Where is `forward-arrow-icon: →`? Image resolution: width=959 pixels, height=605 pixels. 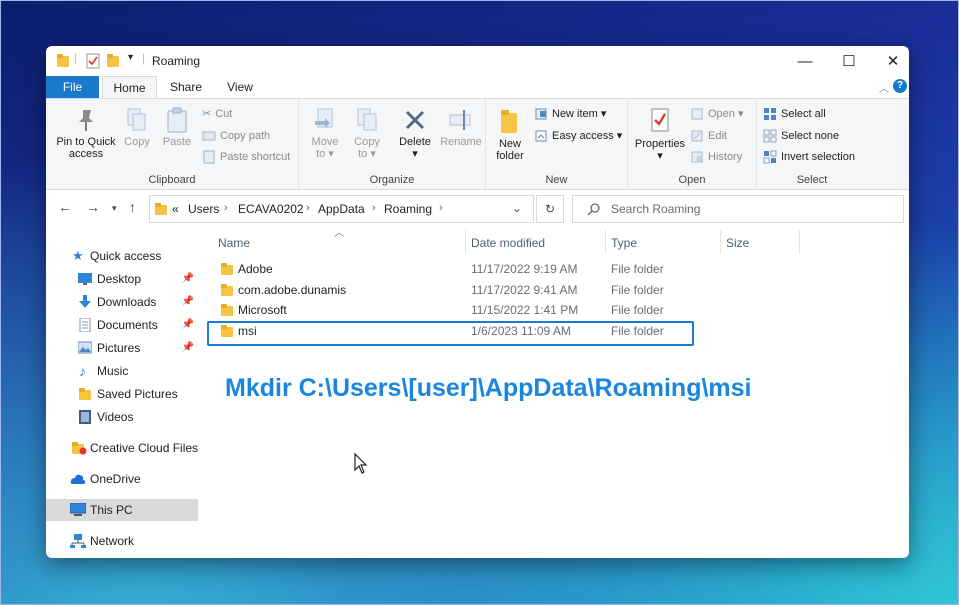 forward-arrow-icon: → is located at coordinates (93, 207).